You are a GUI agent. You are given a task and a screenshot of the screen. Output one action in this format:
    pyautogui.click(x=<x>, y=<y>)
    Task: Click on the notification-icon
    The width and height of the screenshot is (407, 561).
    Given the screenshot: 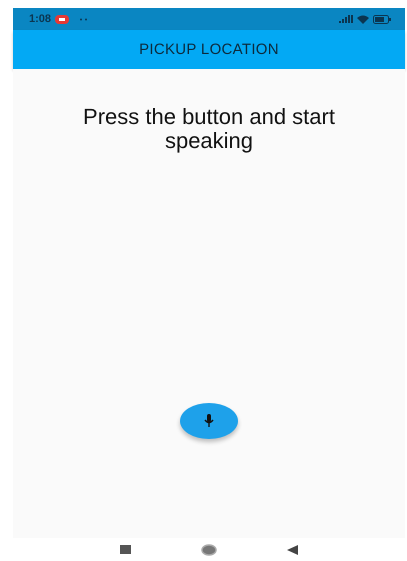 What is the action you would take?
    pyautogui.click(x=62, y=19)
    